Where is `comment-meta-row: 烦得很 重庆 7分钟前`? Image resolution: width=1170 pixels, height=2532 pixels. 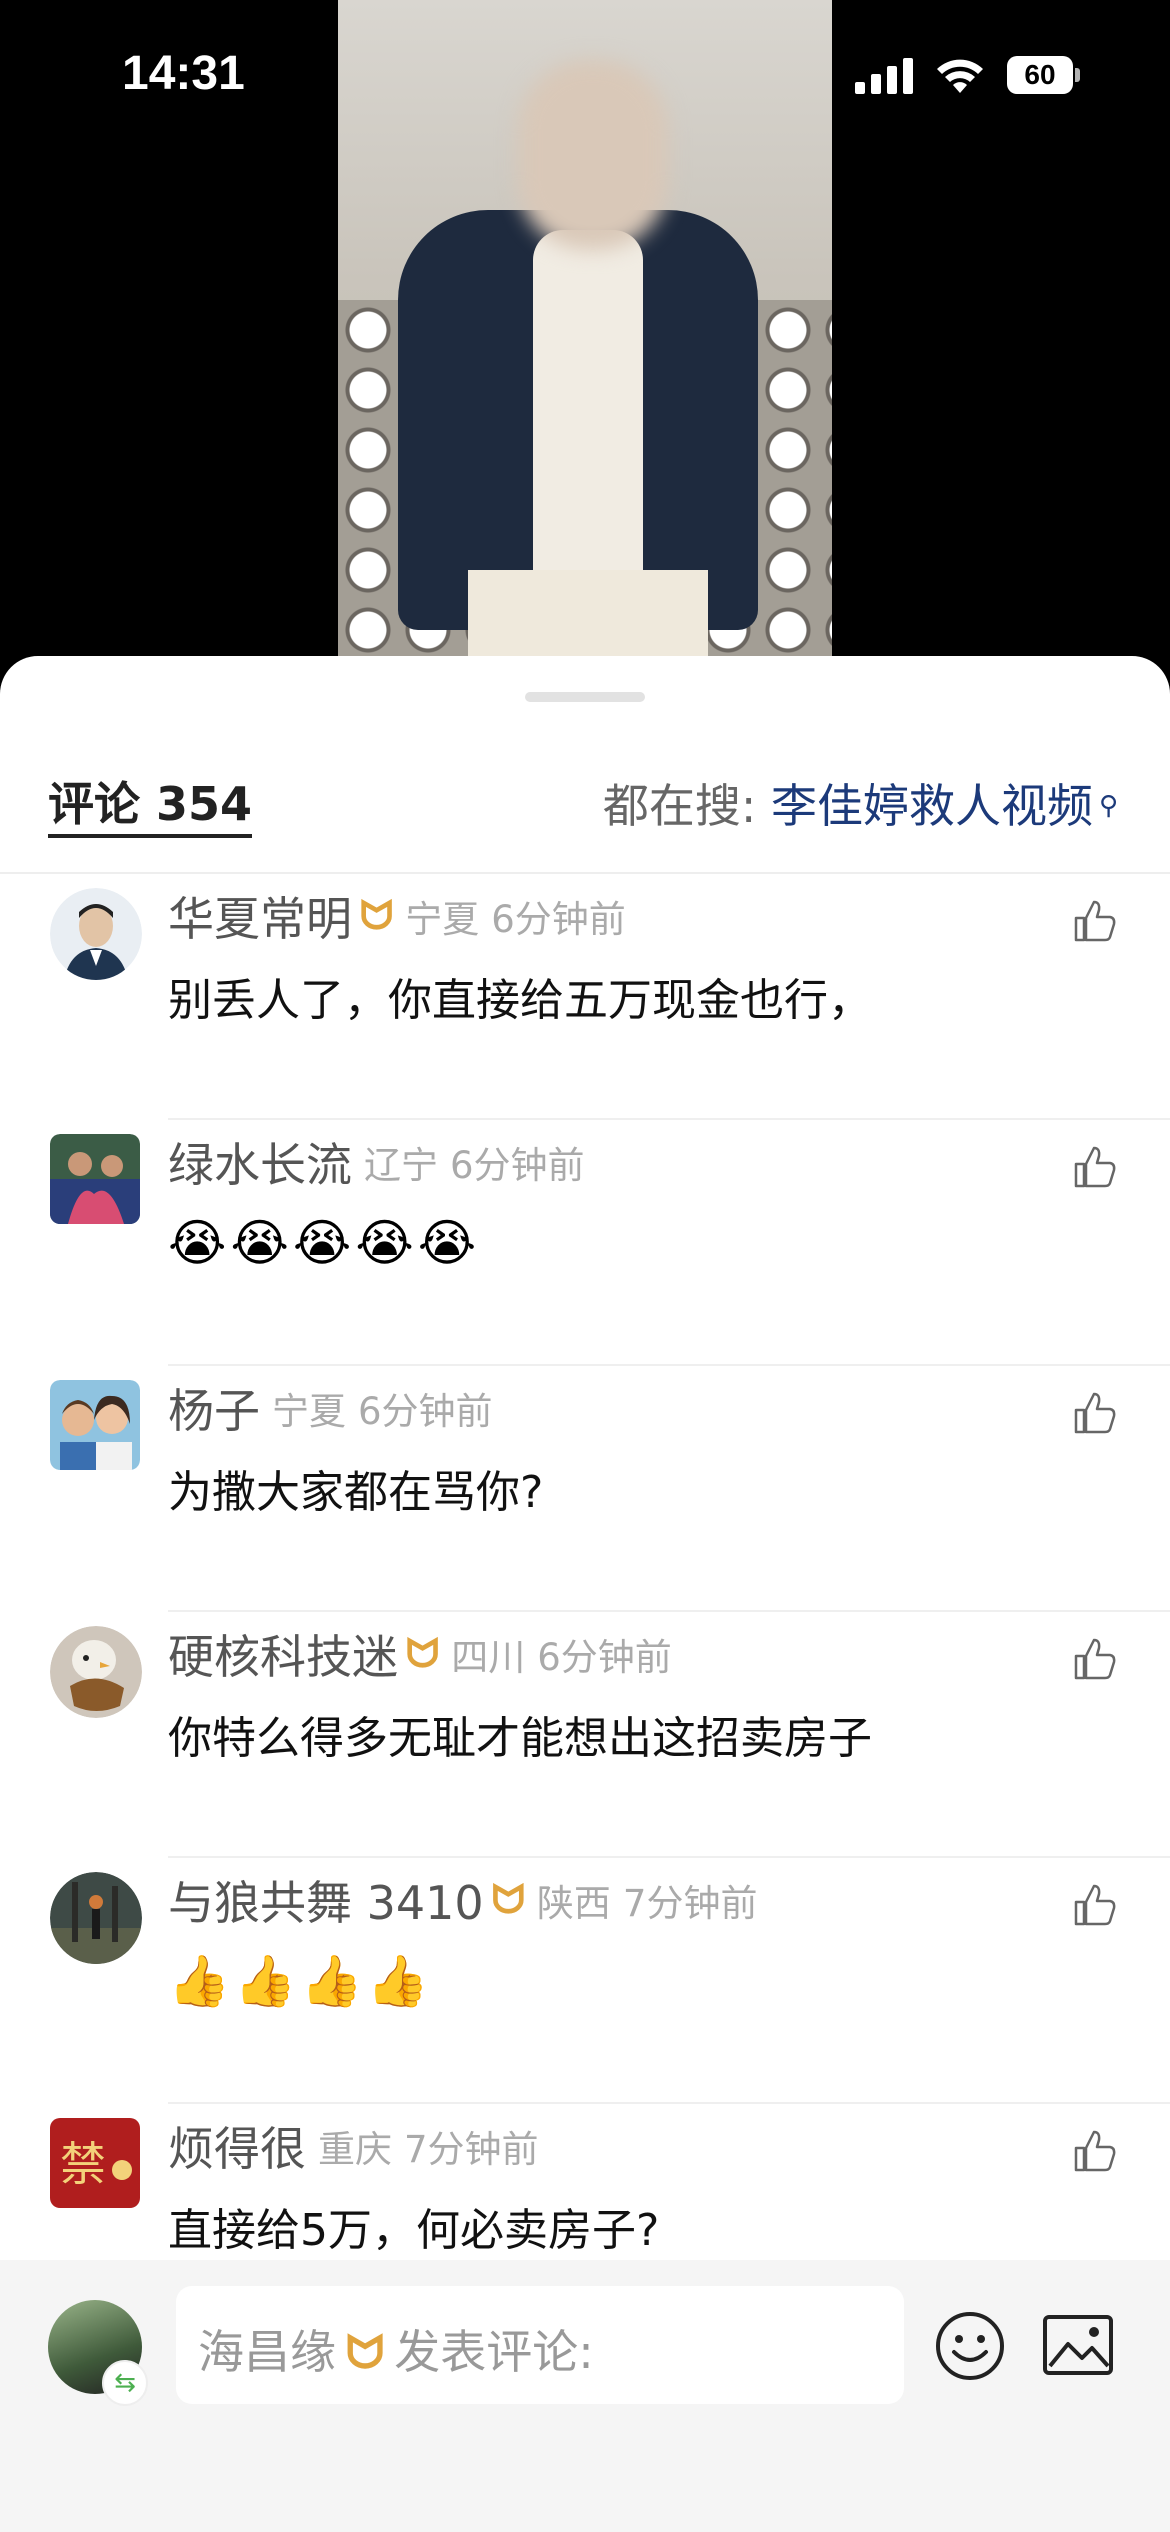
comment-meta-row: 烦得很 重庆 7分钟前 is located at coordinates (353, 2146).